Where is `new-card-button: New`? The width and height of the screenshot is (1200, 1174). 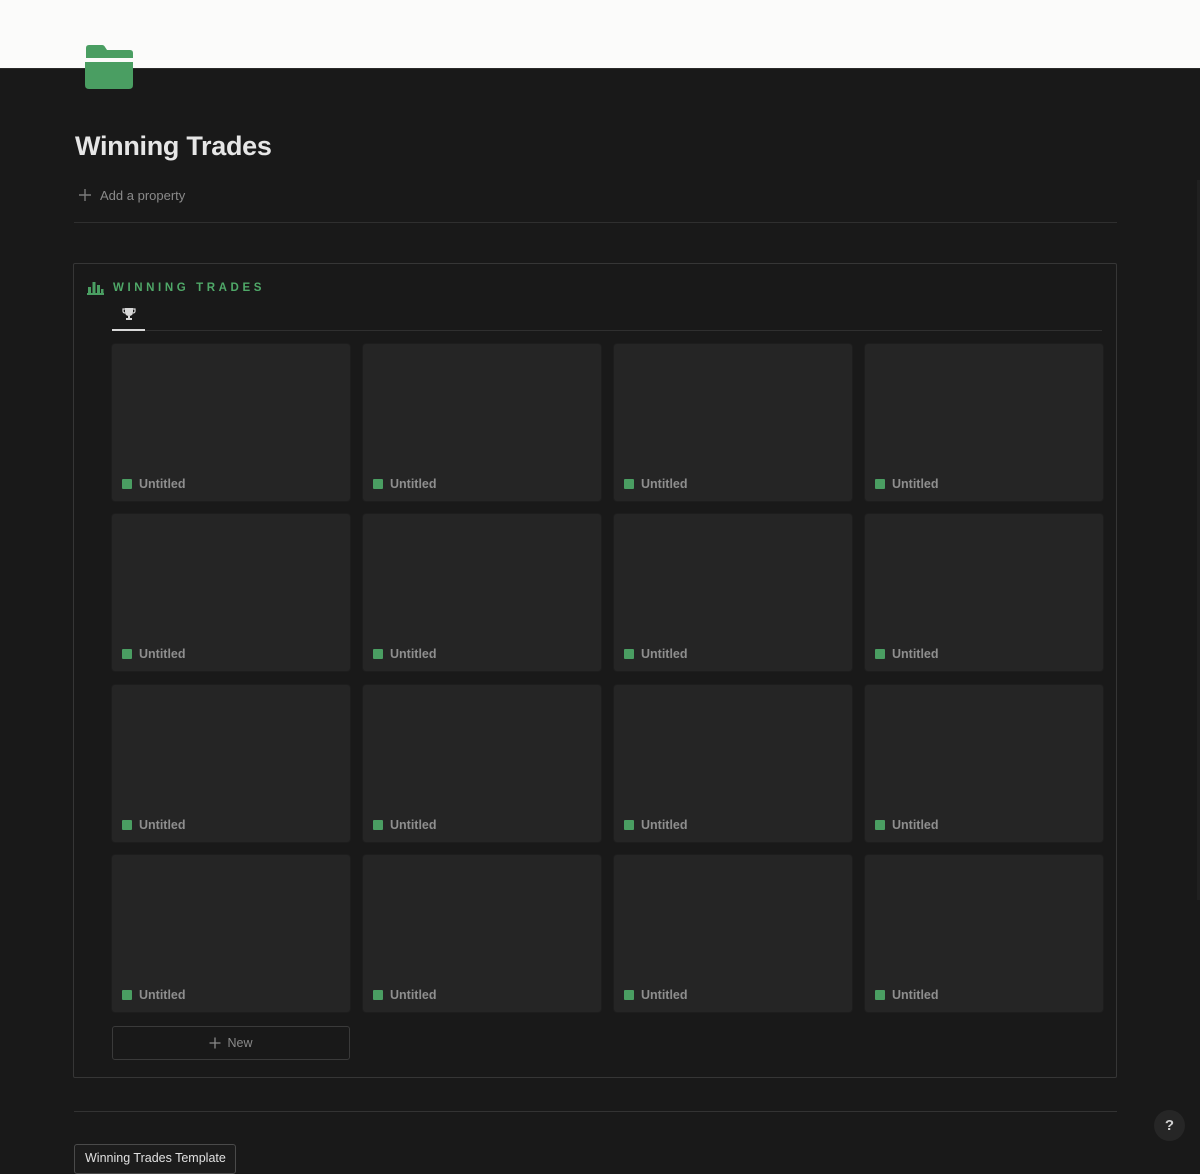
new-card-button: New is located at coordinates (231, 1043).